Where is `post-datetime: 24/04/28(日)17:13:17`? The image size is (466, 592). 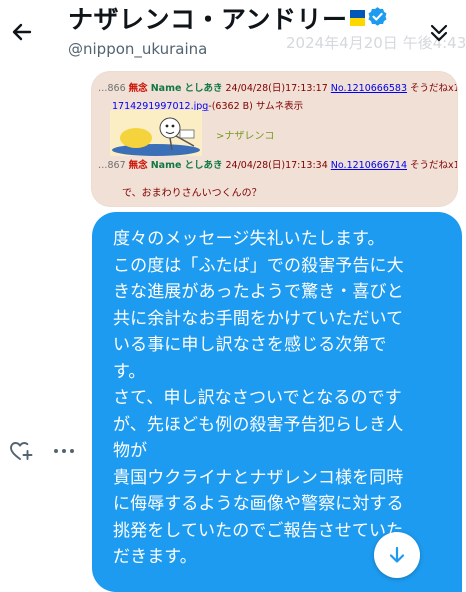
post-datetime: 24/04/28(日)17:13:17 is located at coordinates (276, 88).